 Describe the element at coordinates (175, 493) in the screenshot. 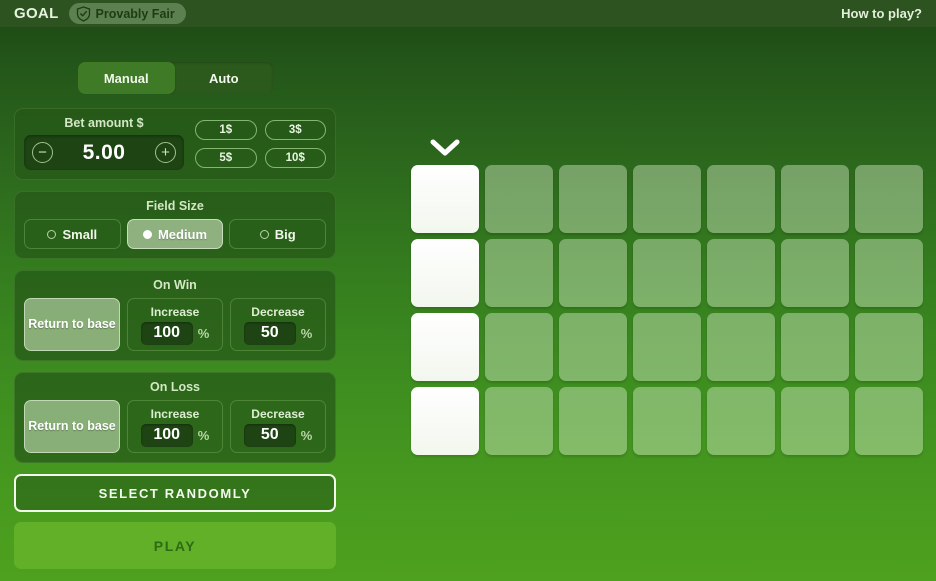

I see `select-randomly-button: SELECT RANDOMLY` at that location.